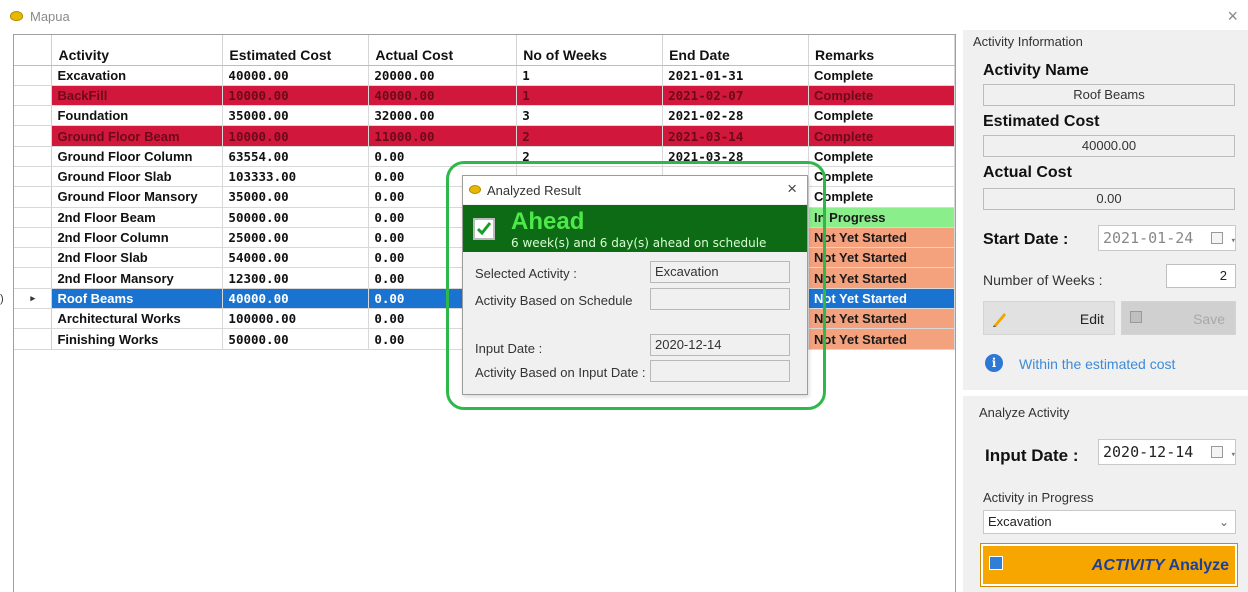 The image size is (1248, 592). I want to click on app-icon, so click(475, 189).